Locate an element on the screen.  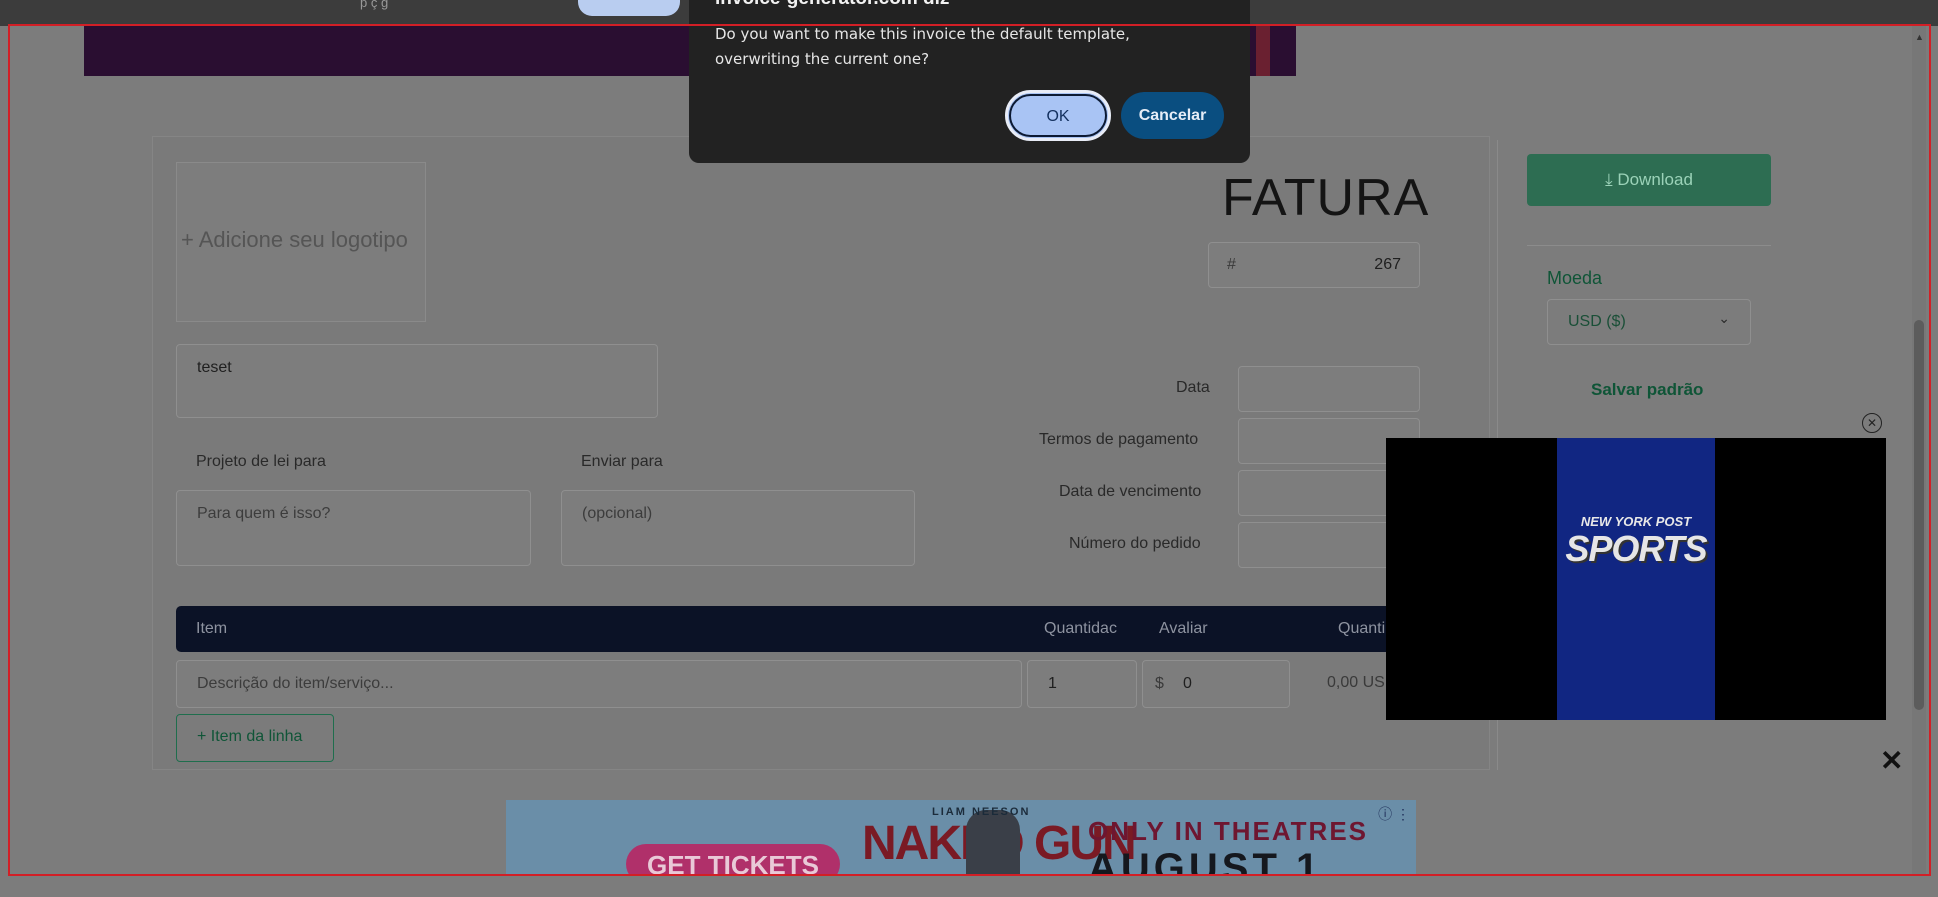
invoice-title: FATURA is located at coordinates (1325, 198).